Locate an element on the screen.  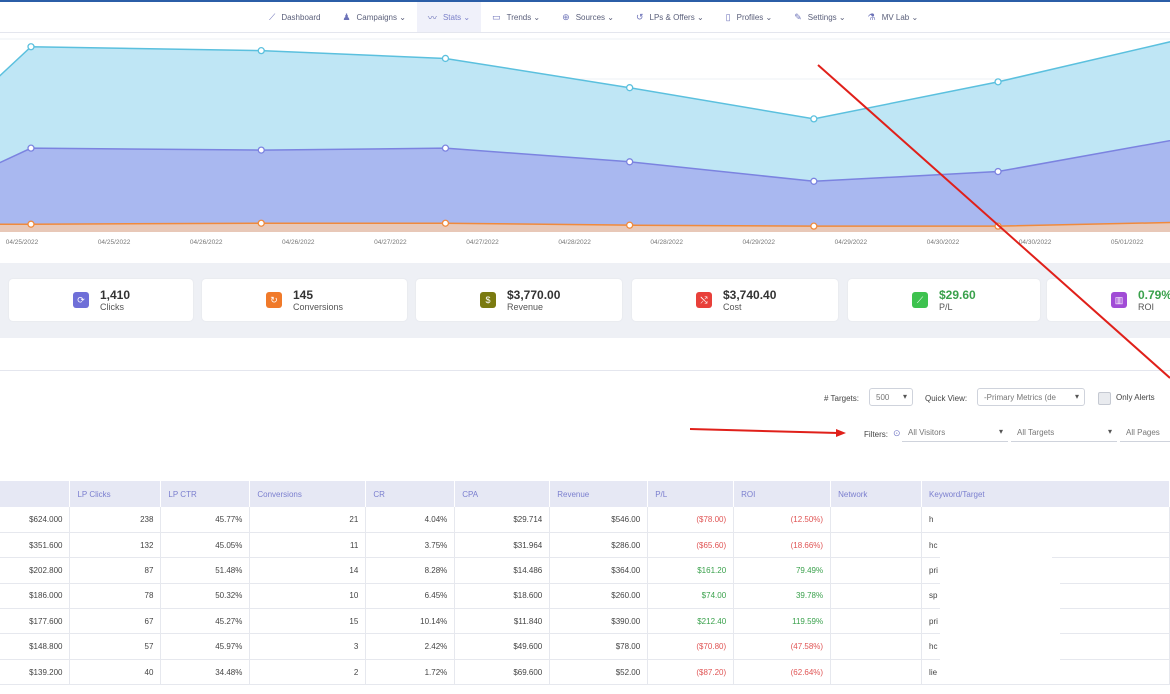
targets-label: # Targets: is located at coordinates (841, 398).